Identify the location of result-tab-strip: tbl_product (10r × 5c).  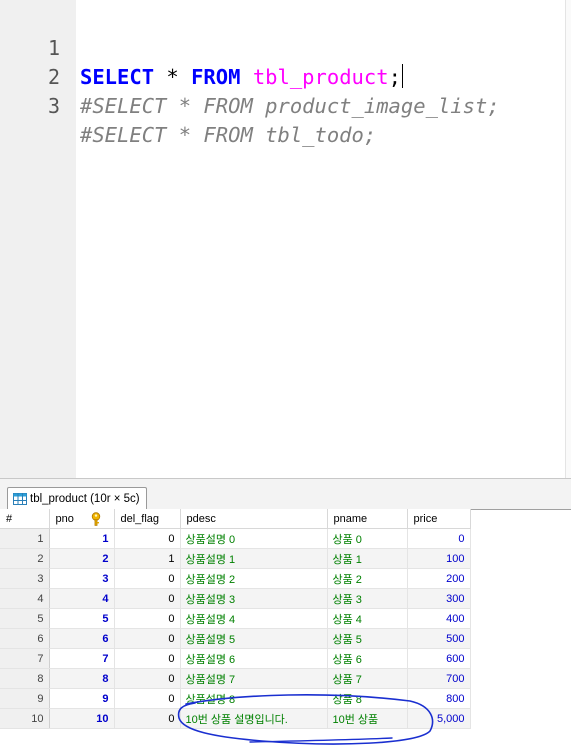
(285, 494).